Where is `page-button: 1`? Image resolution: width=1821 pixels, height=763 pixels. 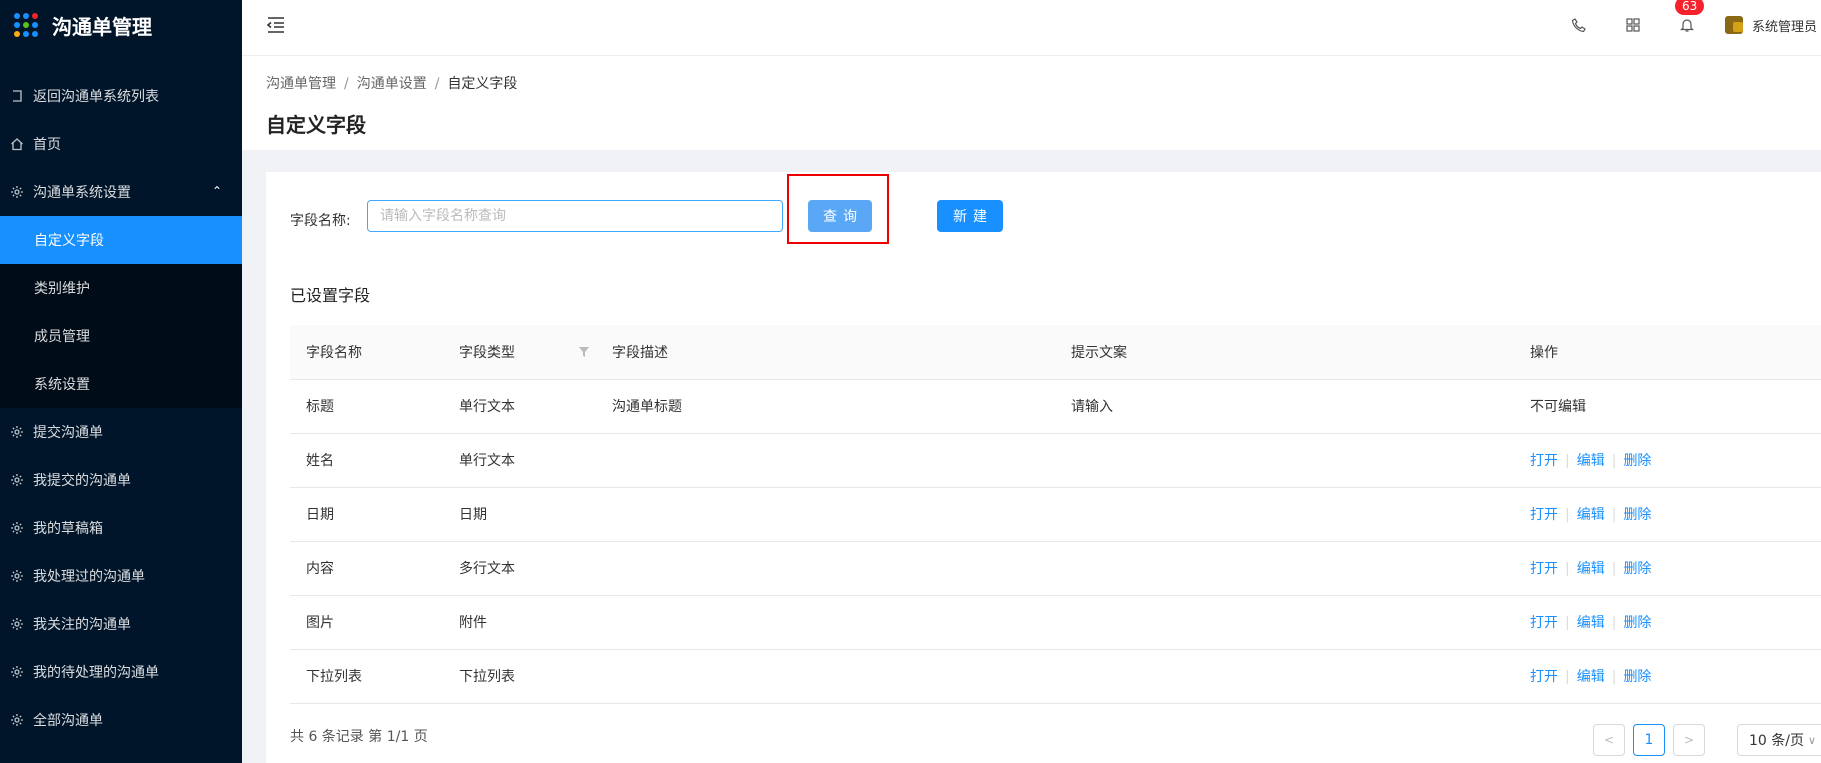
page-button: 1 is located at coordinates (1649, 740).